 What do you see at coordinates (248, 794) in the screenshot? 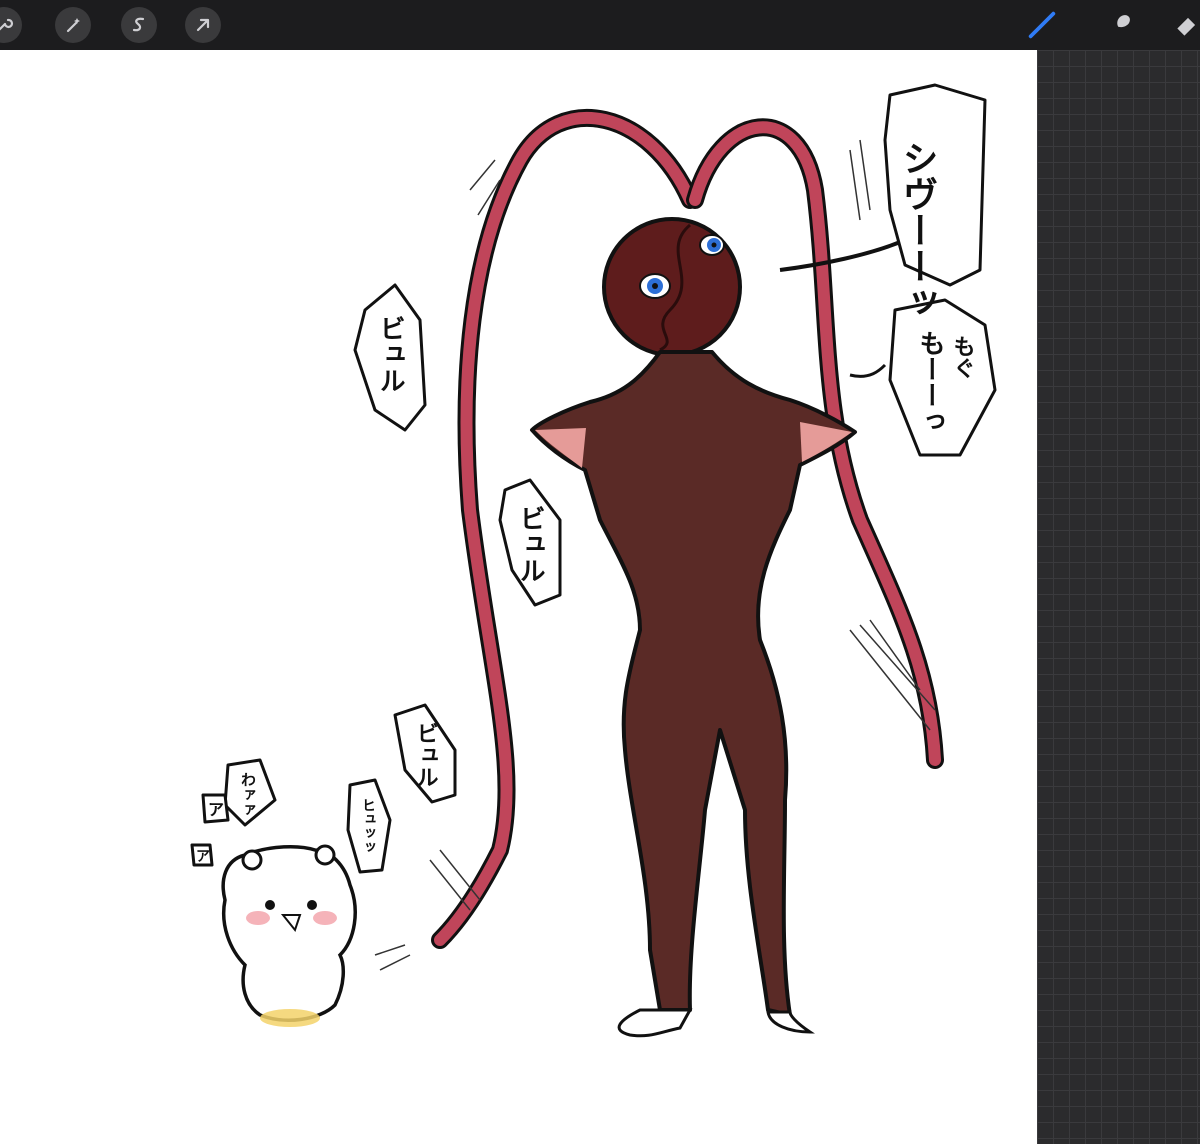
I see `sfx-waa: わァァ` at bounding box center [248, 794].